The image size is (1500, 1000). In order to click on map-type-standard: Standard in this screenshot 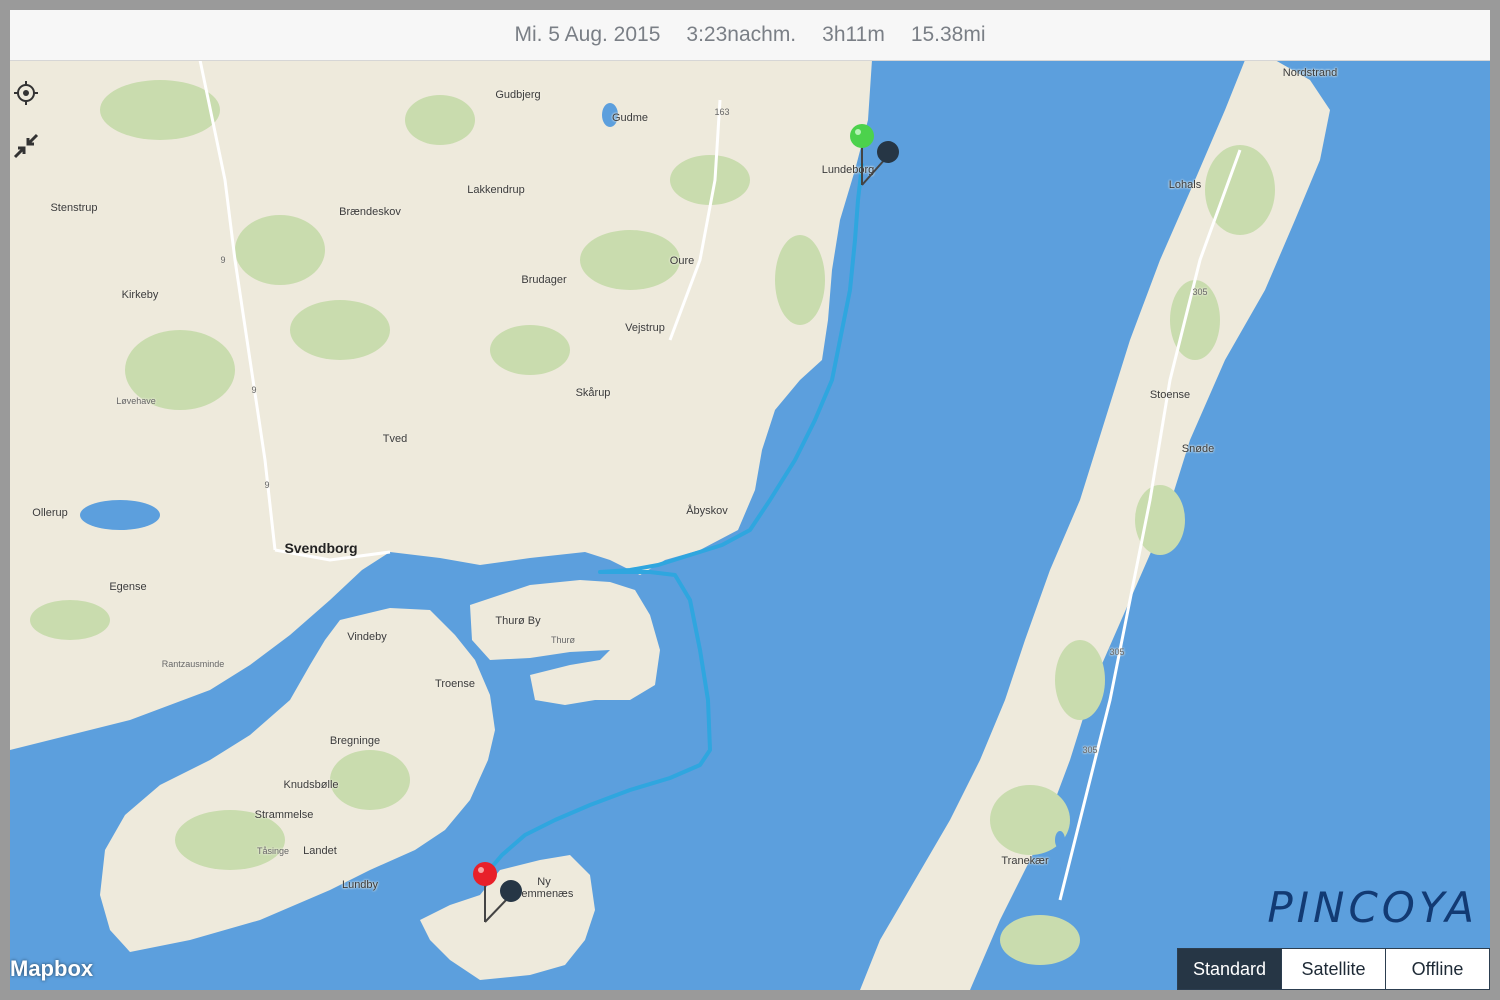, I will do `click(1229, 969)`.